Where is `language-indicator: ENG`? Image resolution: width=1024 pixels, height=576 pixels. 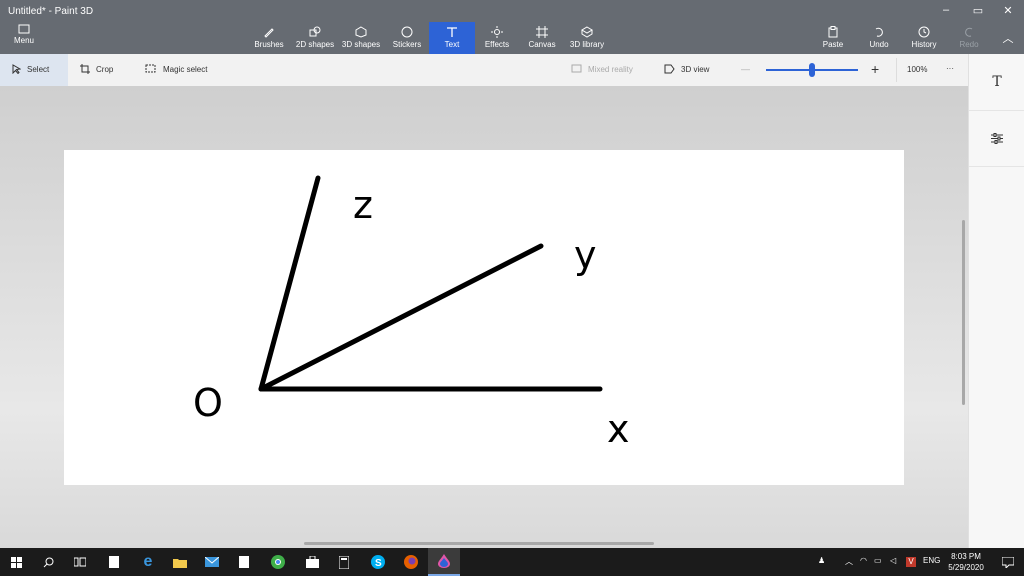 language-indicator: ENG is located at coordinates (931, 560).